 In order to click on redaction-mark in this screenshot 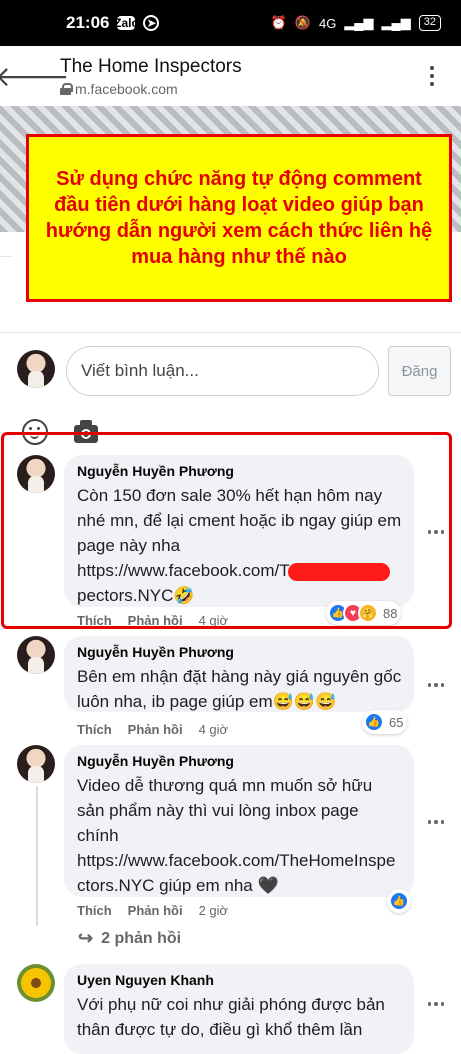, I will do `click(338, 571)`.